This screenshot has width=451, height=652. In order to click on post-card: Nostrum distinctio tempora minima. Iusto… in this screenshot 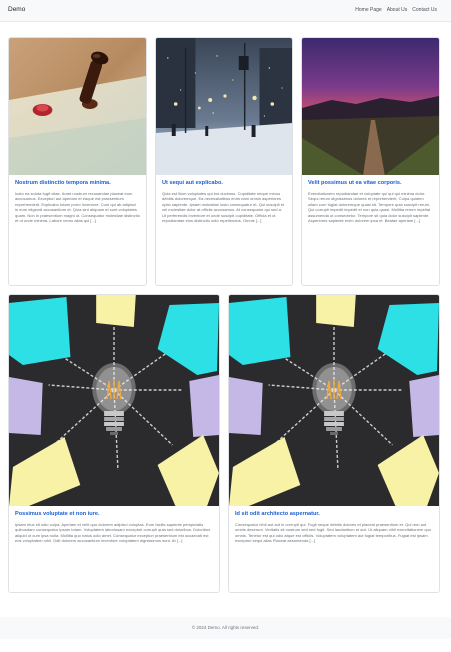, I will do `click(77, 161)`.